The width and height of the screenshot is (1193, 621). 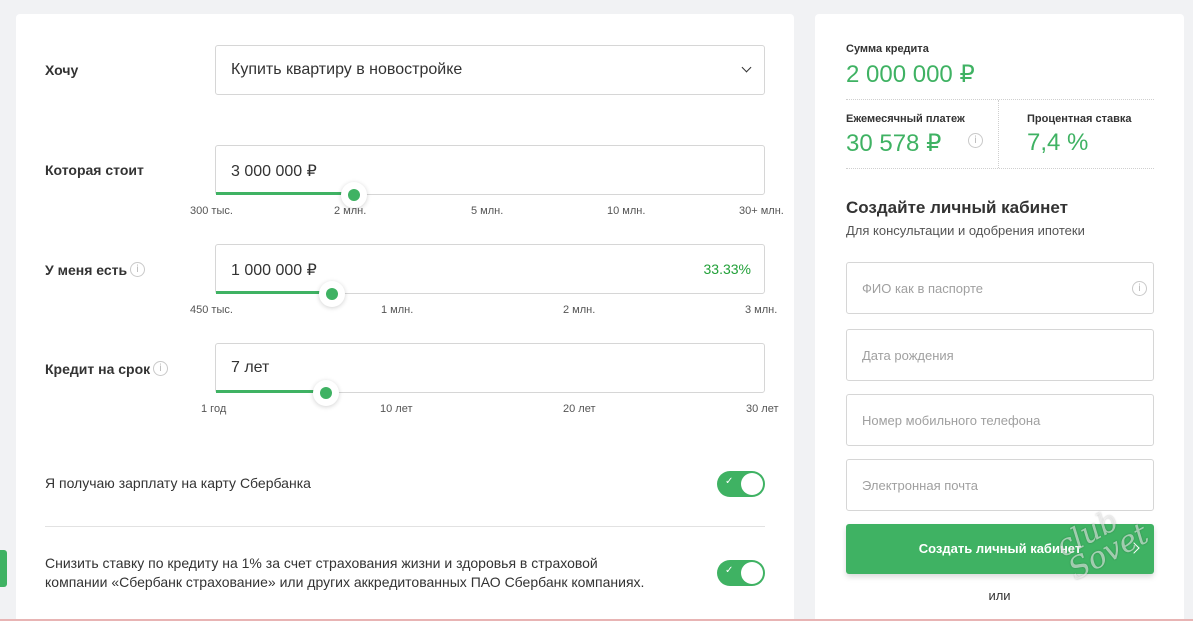 What do you see at coordinates (86, 270) in the screenshot?
I see `own-label: У меня есть` at bounding box center [86, 270].